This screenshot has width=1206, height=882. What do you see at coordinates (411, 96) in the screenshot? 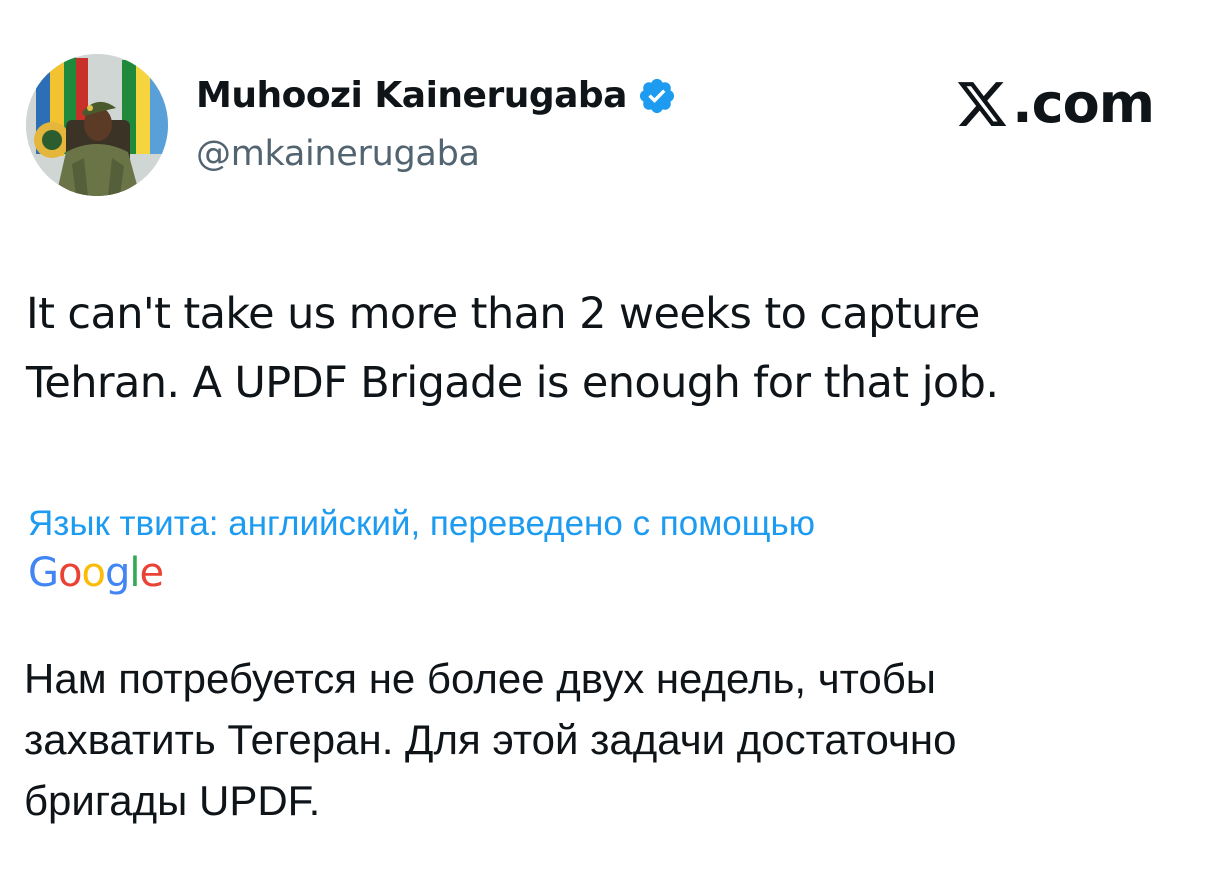
I see `author-display-name: Muhoozi Kainerugaba` at bounding box center [411, 96].